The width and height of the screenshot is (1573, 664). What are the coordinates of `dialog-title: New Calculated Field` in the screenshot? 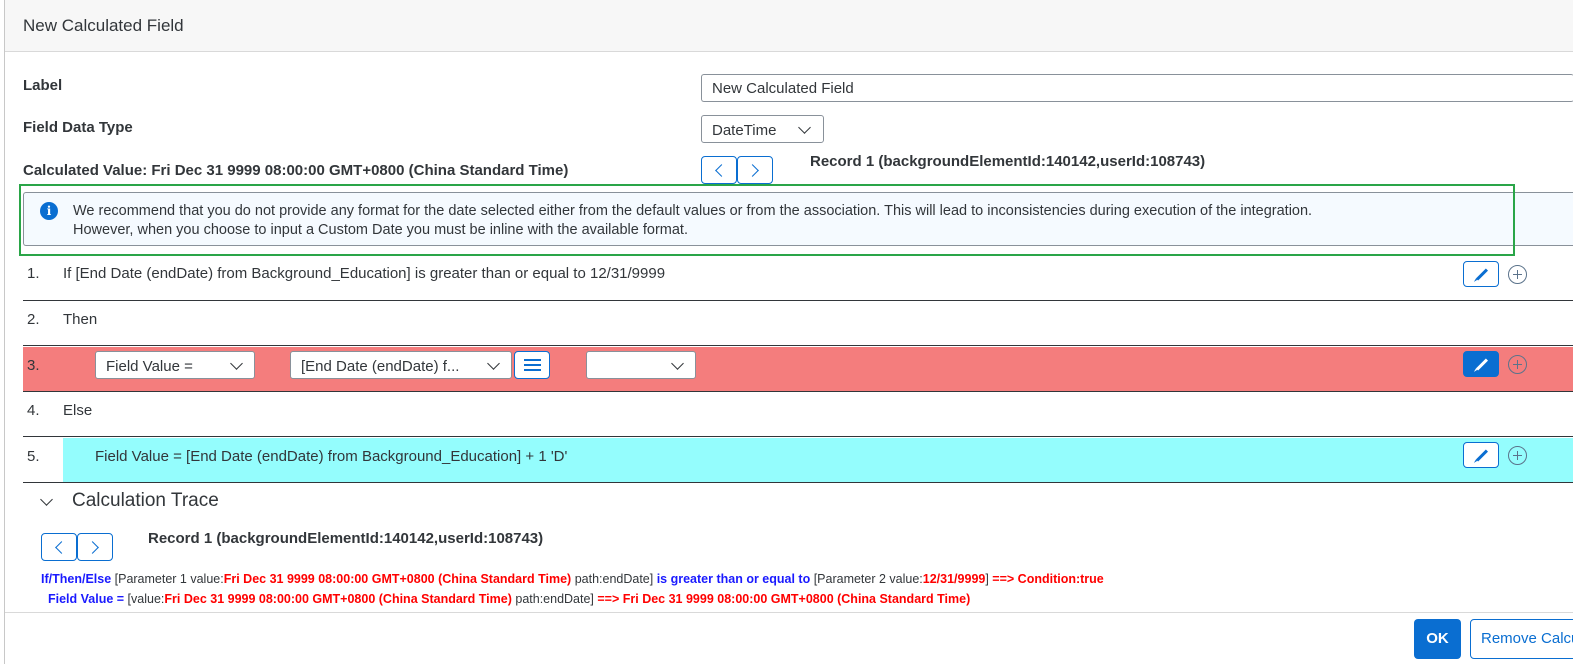 It's located at (103, 25).